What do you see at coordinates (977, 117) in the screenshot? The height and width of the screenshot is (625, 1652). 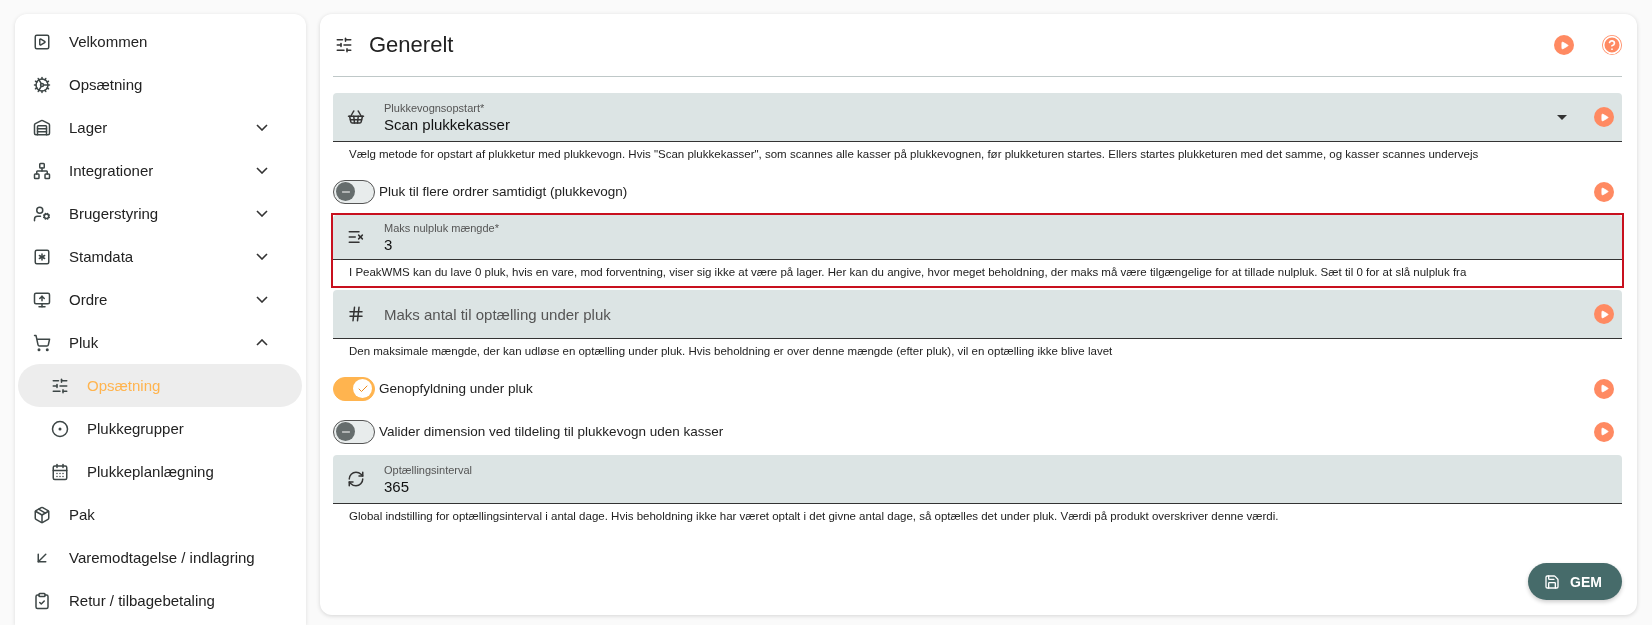 I see `select-field: Plukkevognsopstart* Scan plukkekasser` at bounding box center [977, 117].